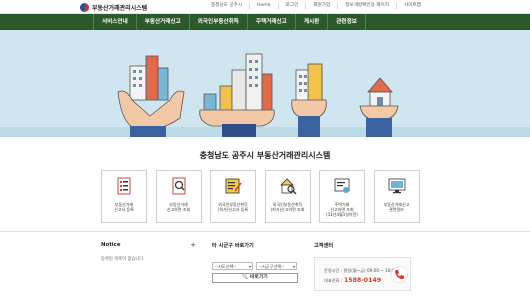 This screenshot has width=530, height=307. Describe the element at coordinates (287, 196) in the screenshot. I see `service-card-foreigner-lookup: 외국인부동산취득 (허가)신고하면 조회` at that location.